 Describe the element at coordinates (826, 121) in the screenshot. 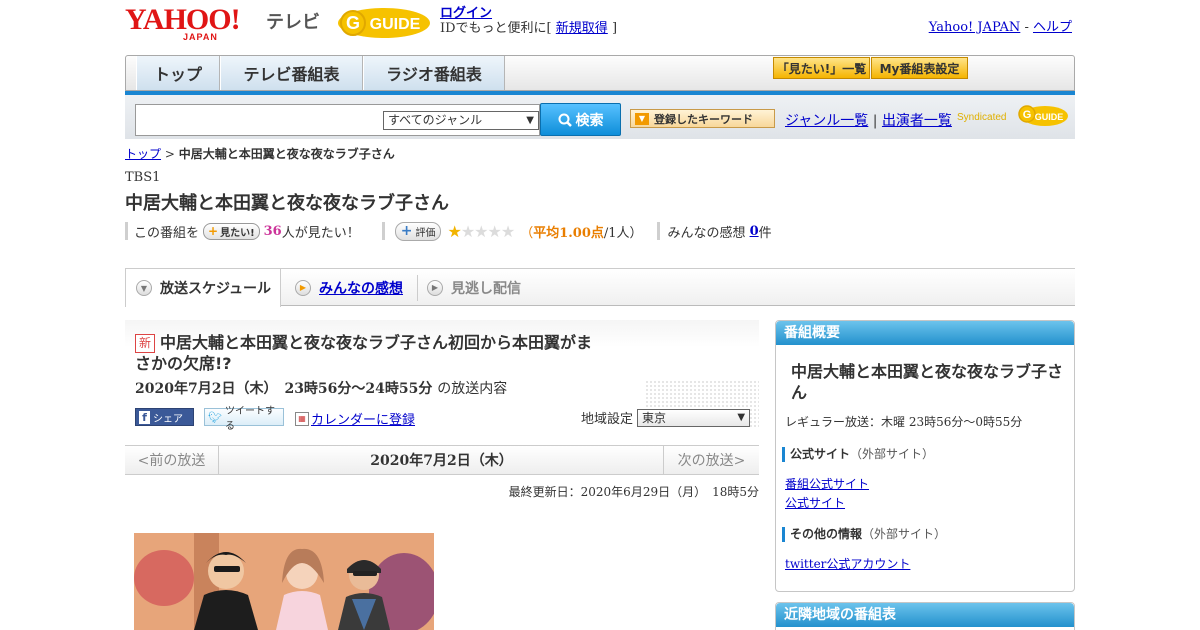

I see `genre-list-link: ジャンル一覧` at that location.